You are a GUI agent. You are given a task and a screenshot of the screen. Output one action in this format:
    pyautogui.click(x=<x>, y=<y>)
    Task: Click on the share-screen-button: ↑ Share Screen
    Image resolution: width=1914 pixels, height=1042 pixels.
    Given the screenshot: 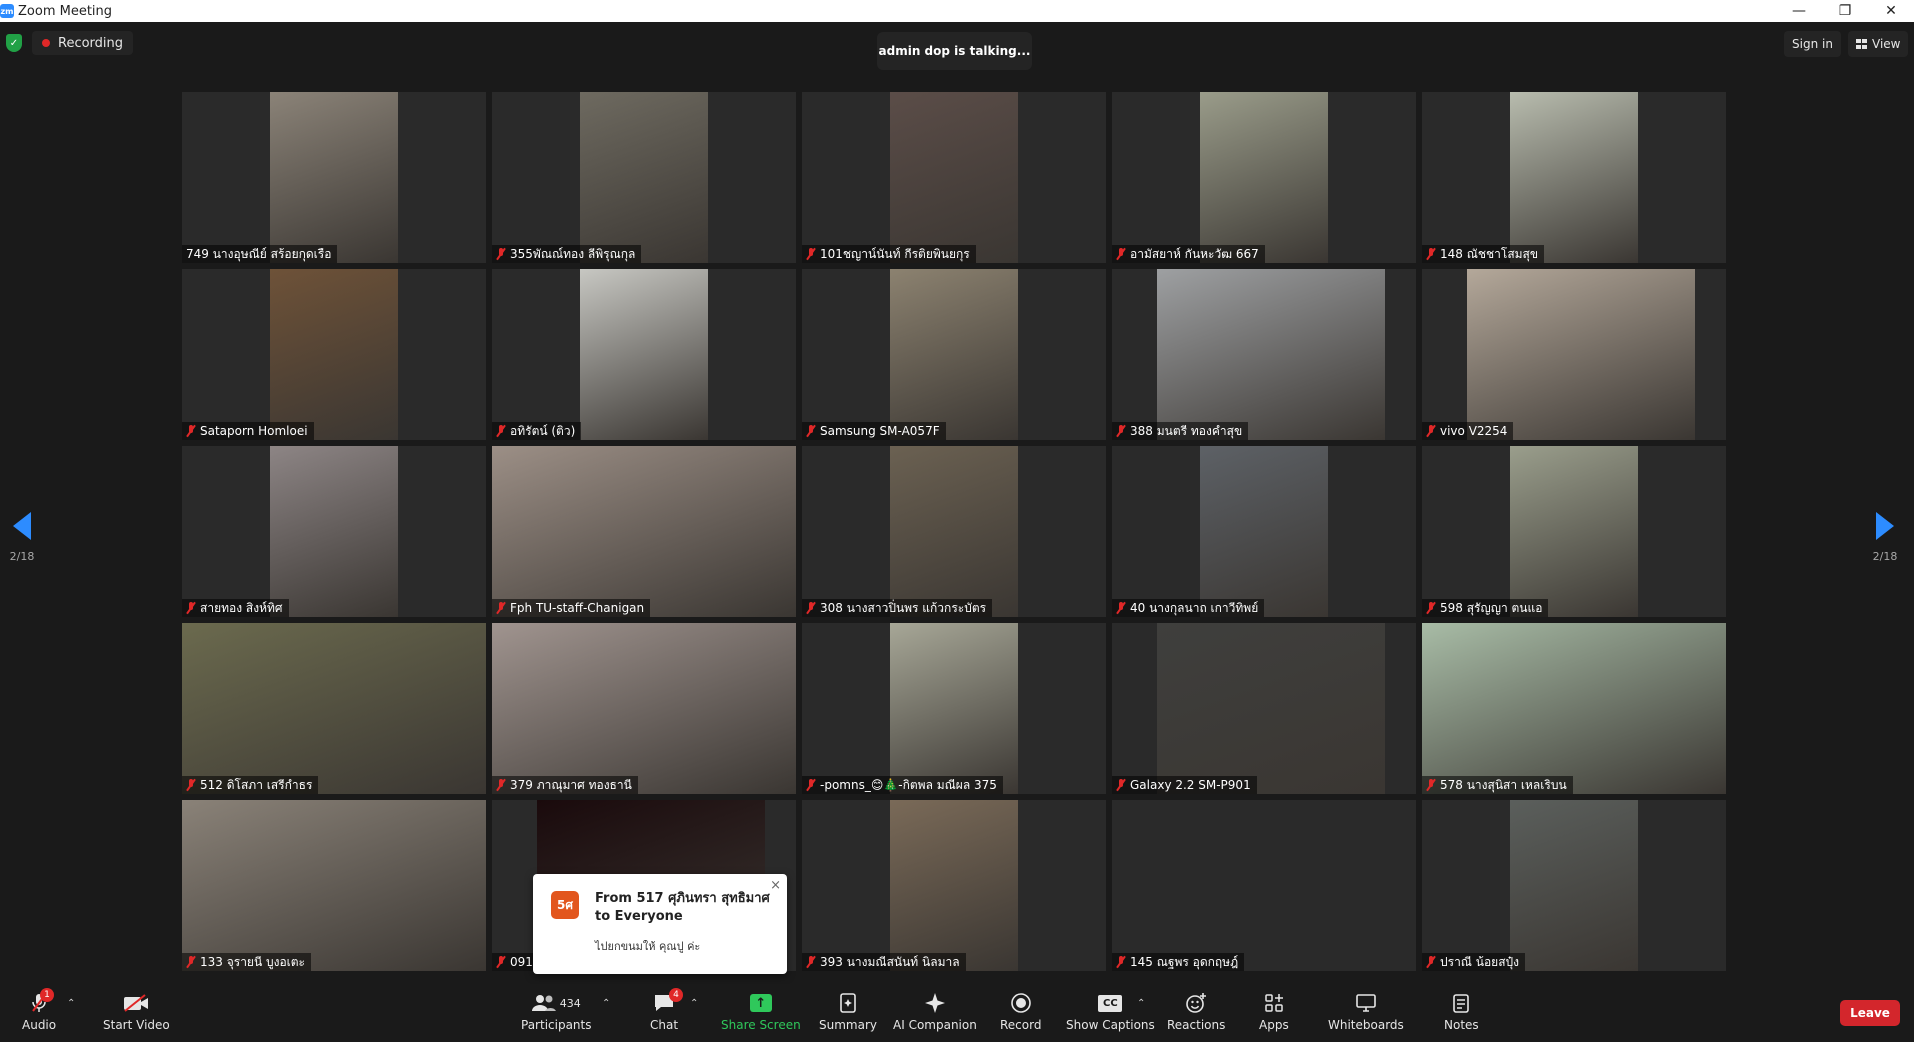 What is the action you would take?
    pyautogui.click(x=761, y=1012)
    